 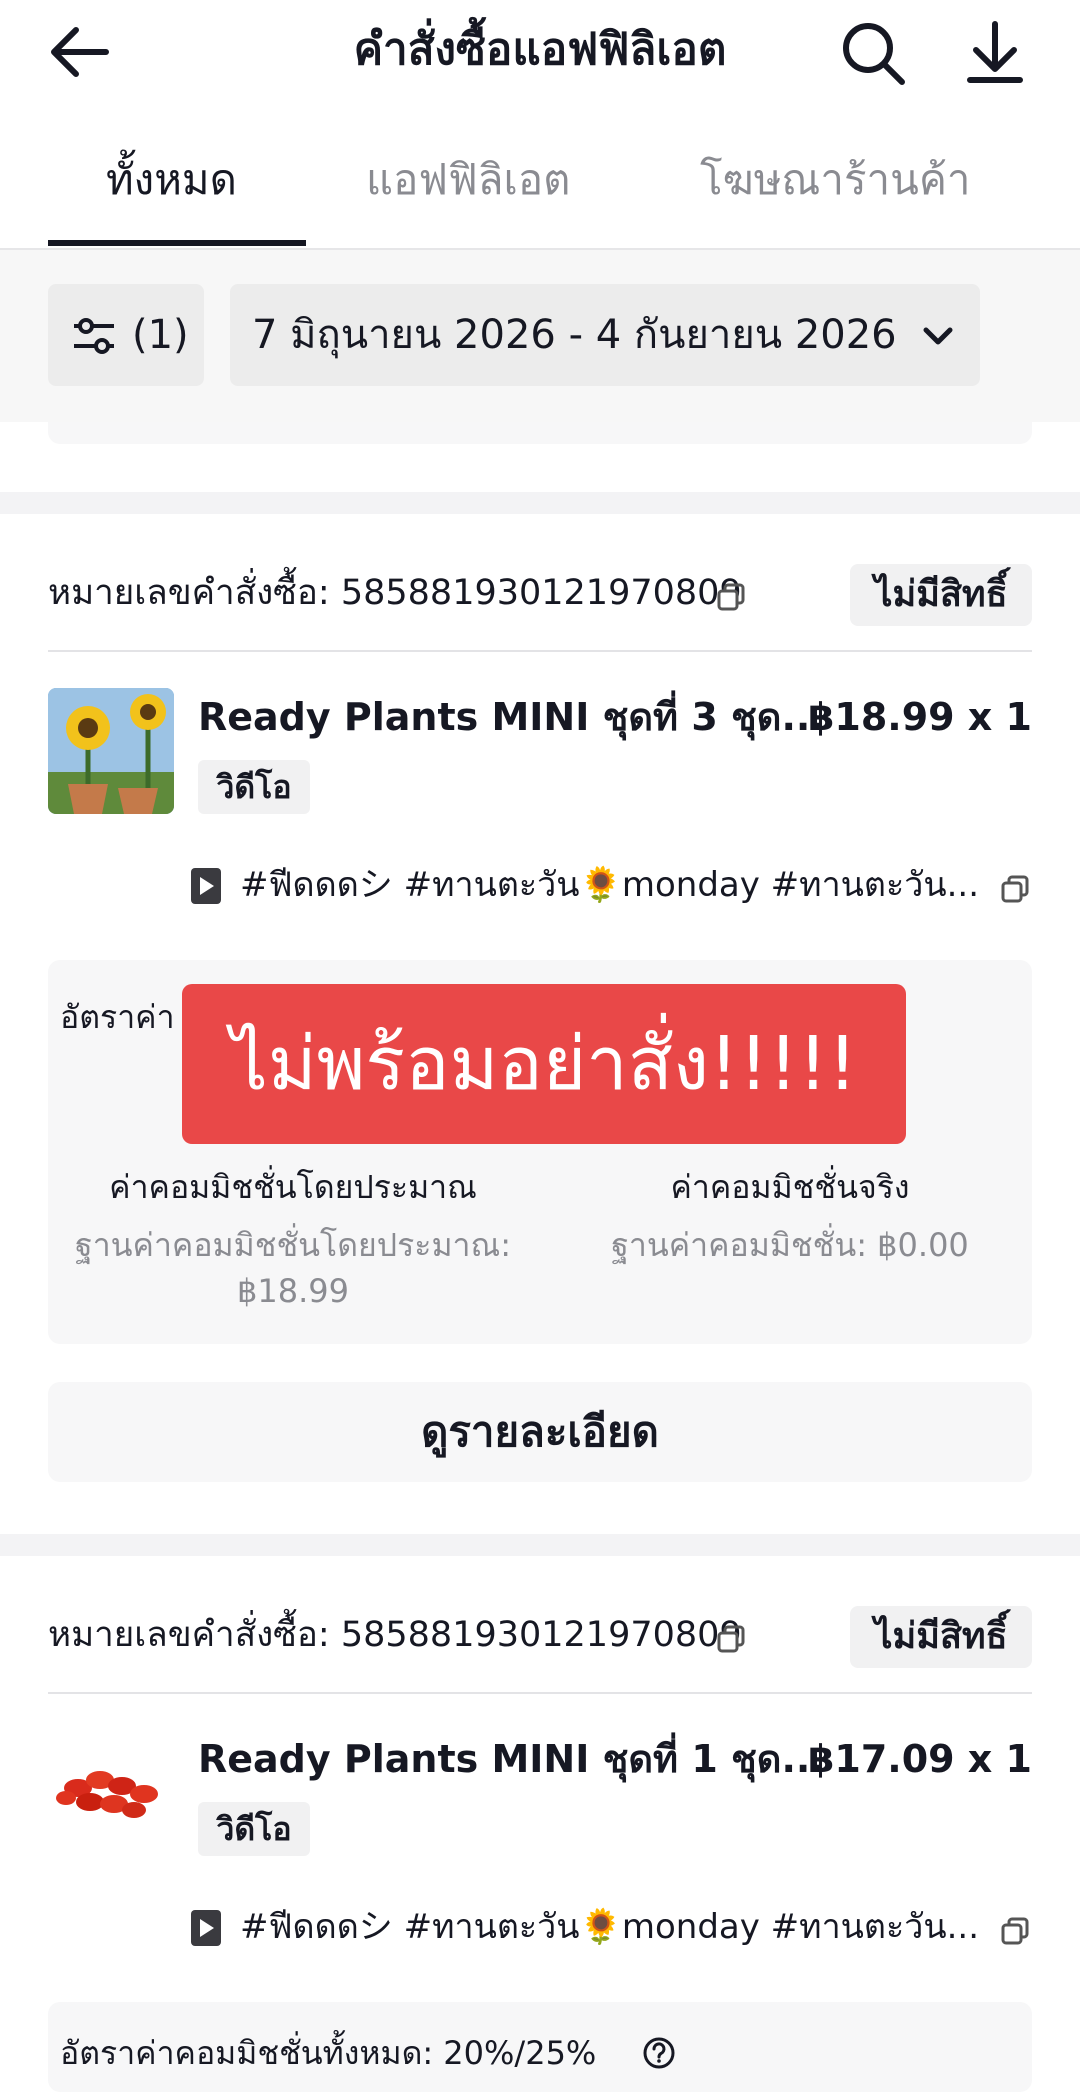 I want to click on tab-affiliate: แอฟฟิลิเอต, so click(x=468, y=180).